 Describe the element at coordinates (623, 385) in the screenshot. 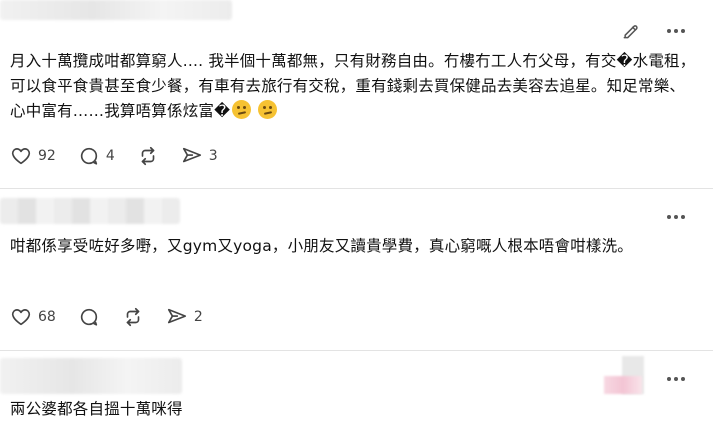

I see `redacted-media` at that location.